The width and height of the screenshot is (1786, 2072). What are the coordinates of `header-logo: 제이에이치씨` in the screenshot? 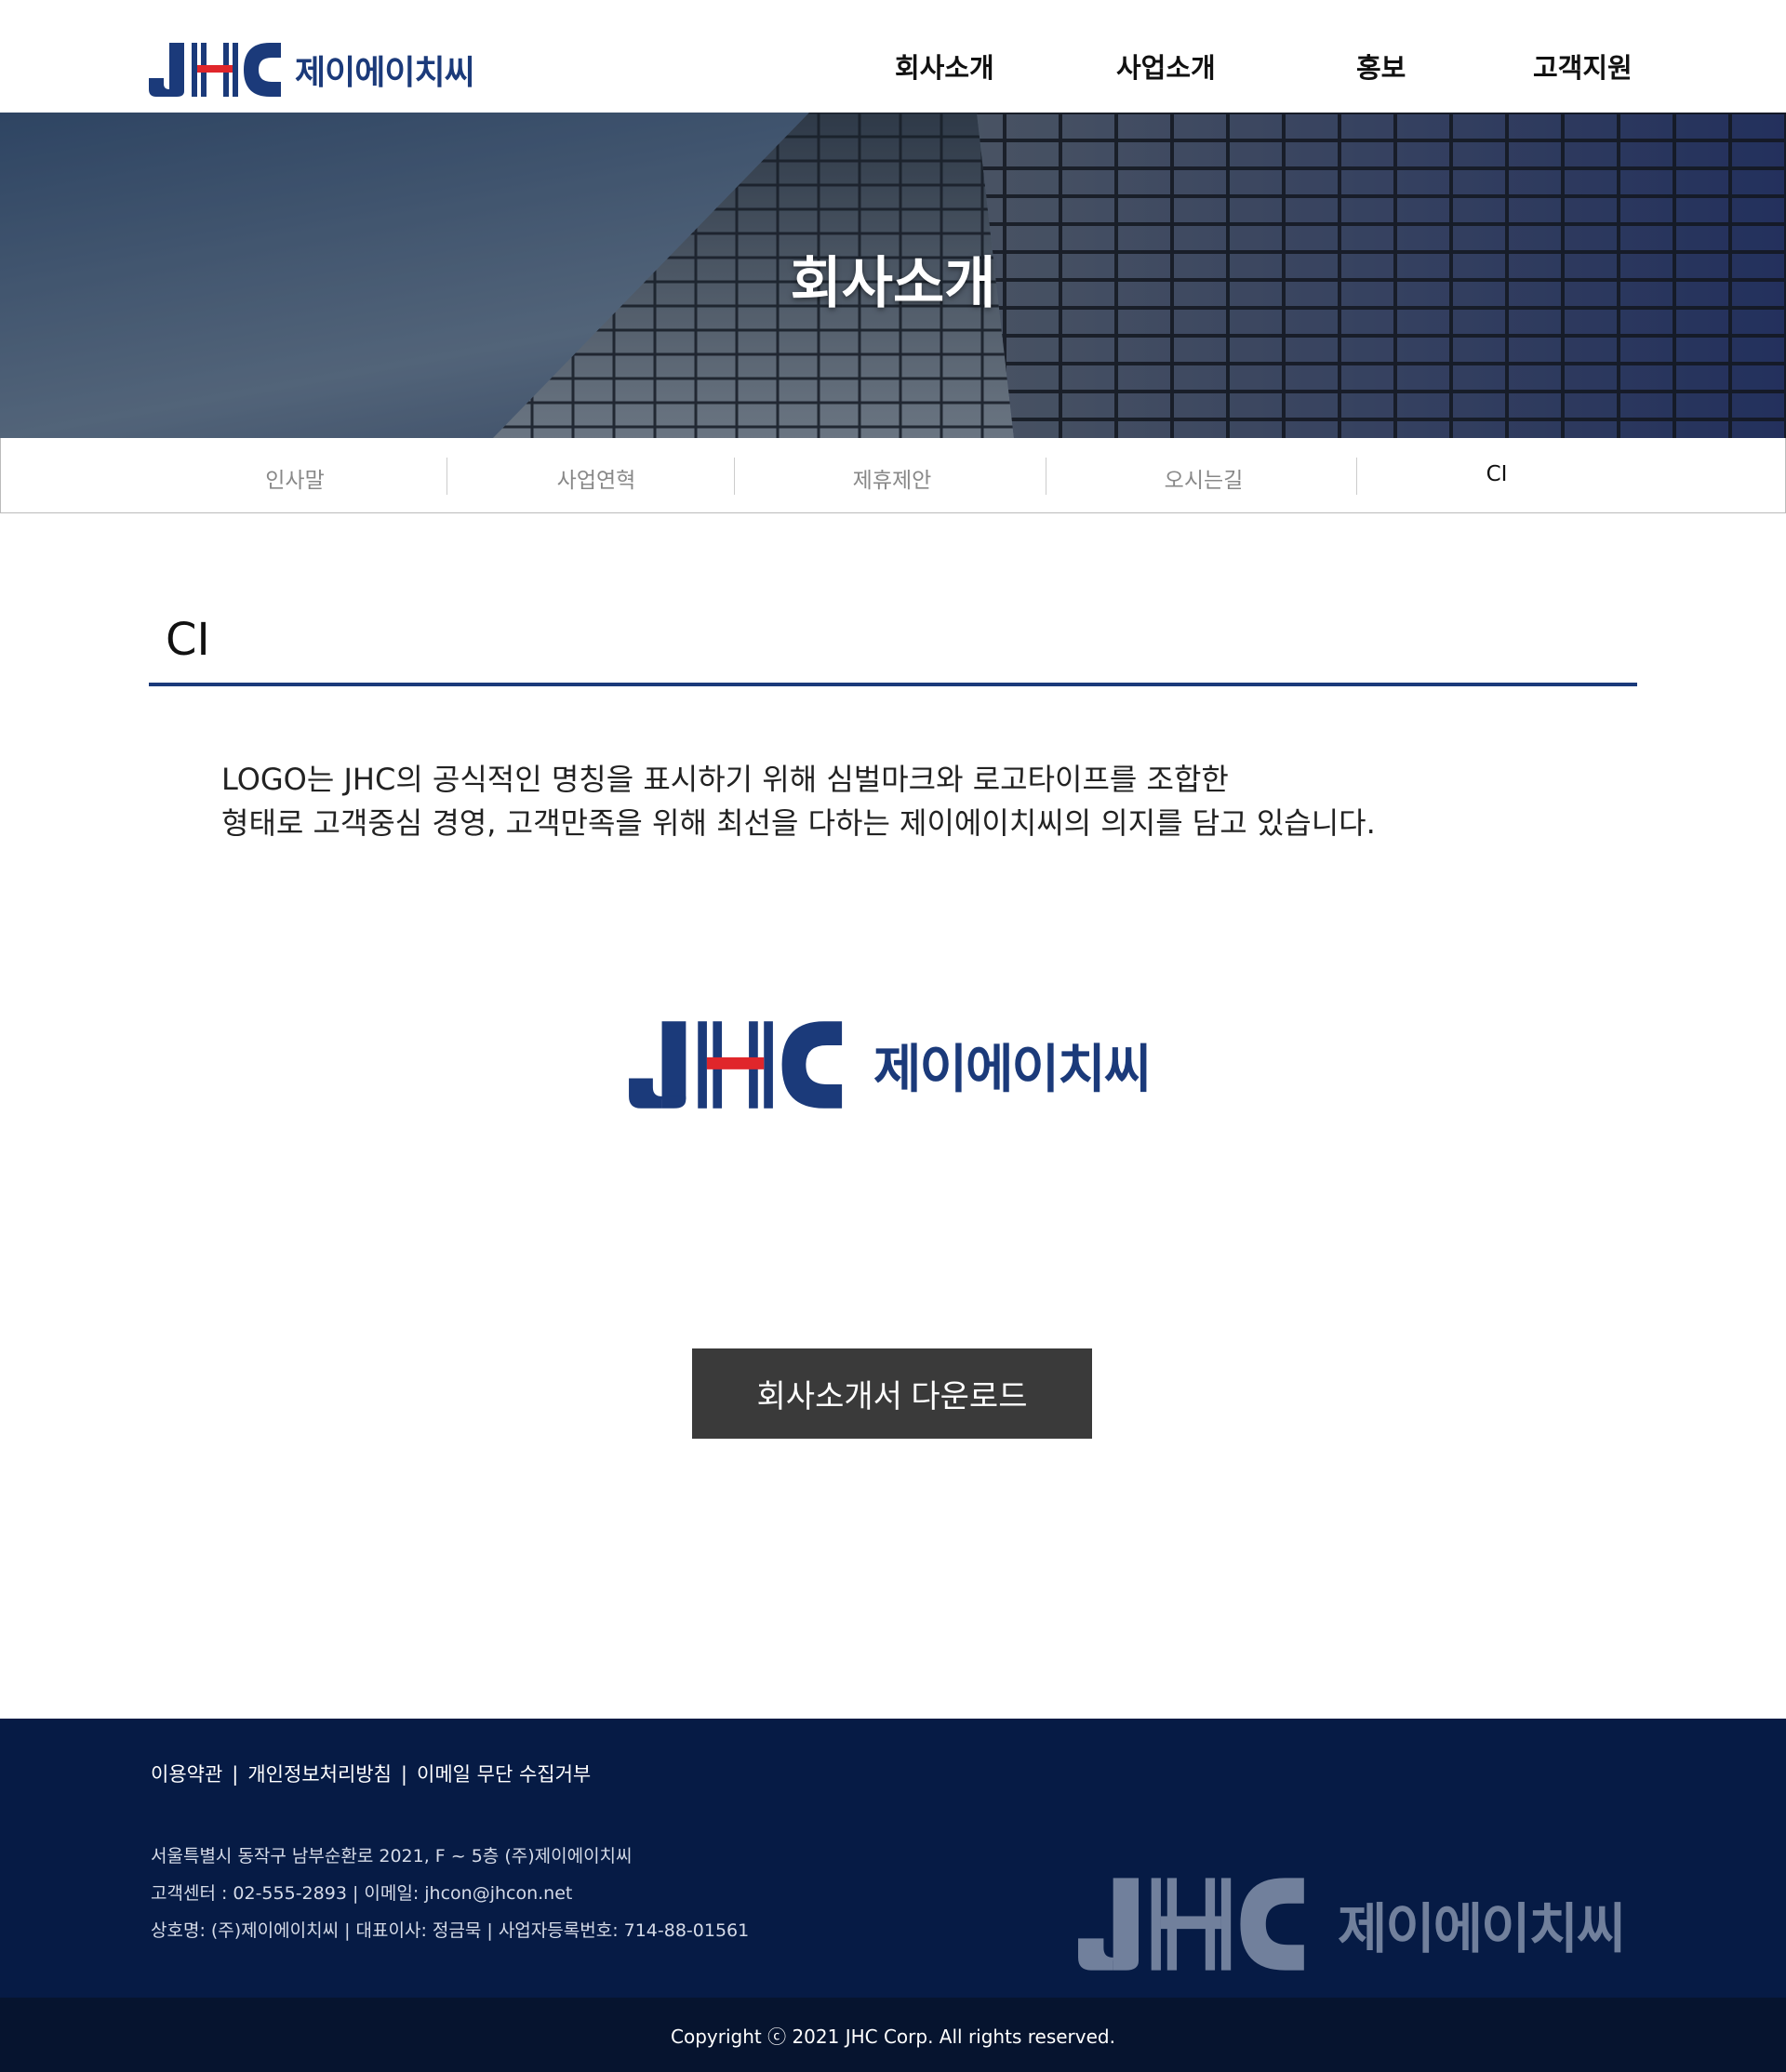 It's located at (312, 69).